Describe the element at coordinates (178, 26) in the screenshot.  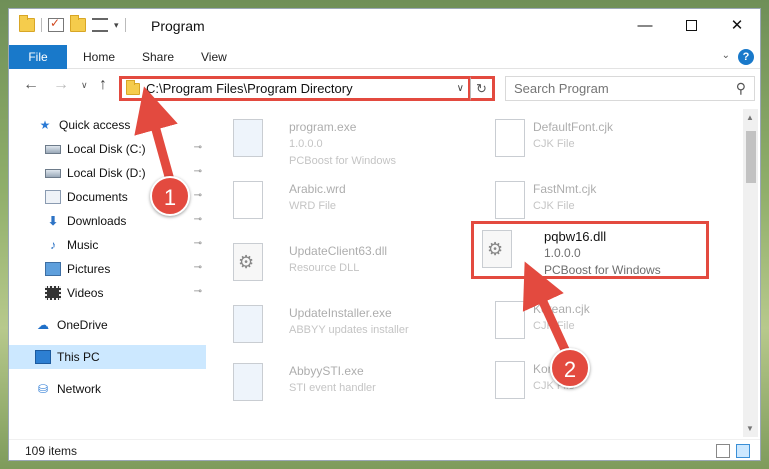
I see `window-title: Program` at that location.